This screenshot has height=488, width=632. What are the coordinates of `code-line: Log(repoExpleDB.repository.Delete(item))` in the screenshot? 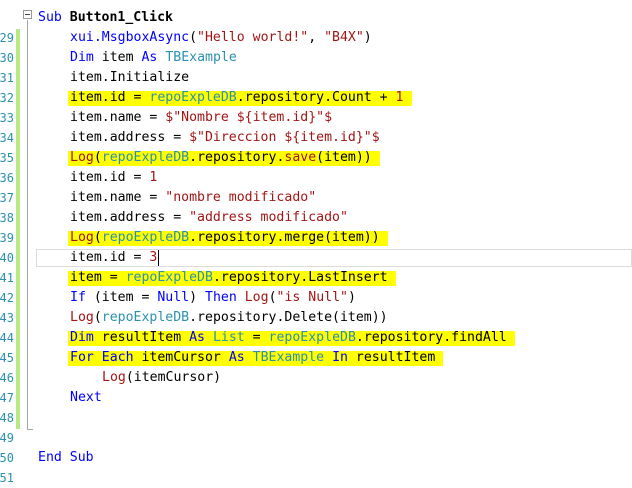 It's located at (229, 318).